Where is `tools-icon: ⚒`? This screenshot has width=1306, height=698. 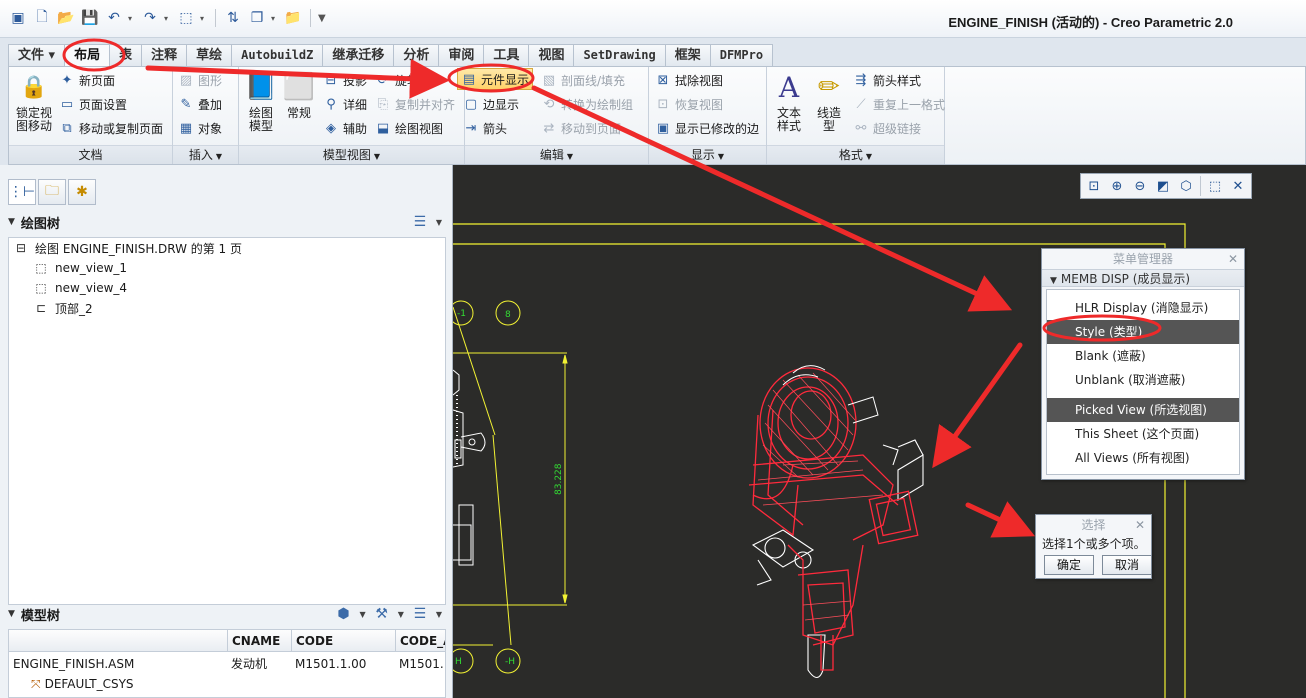 tools-icon: ⚒ is located at coordinates (382, 614).